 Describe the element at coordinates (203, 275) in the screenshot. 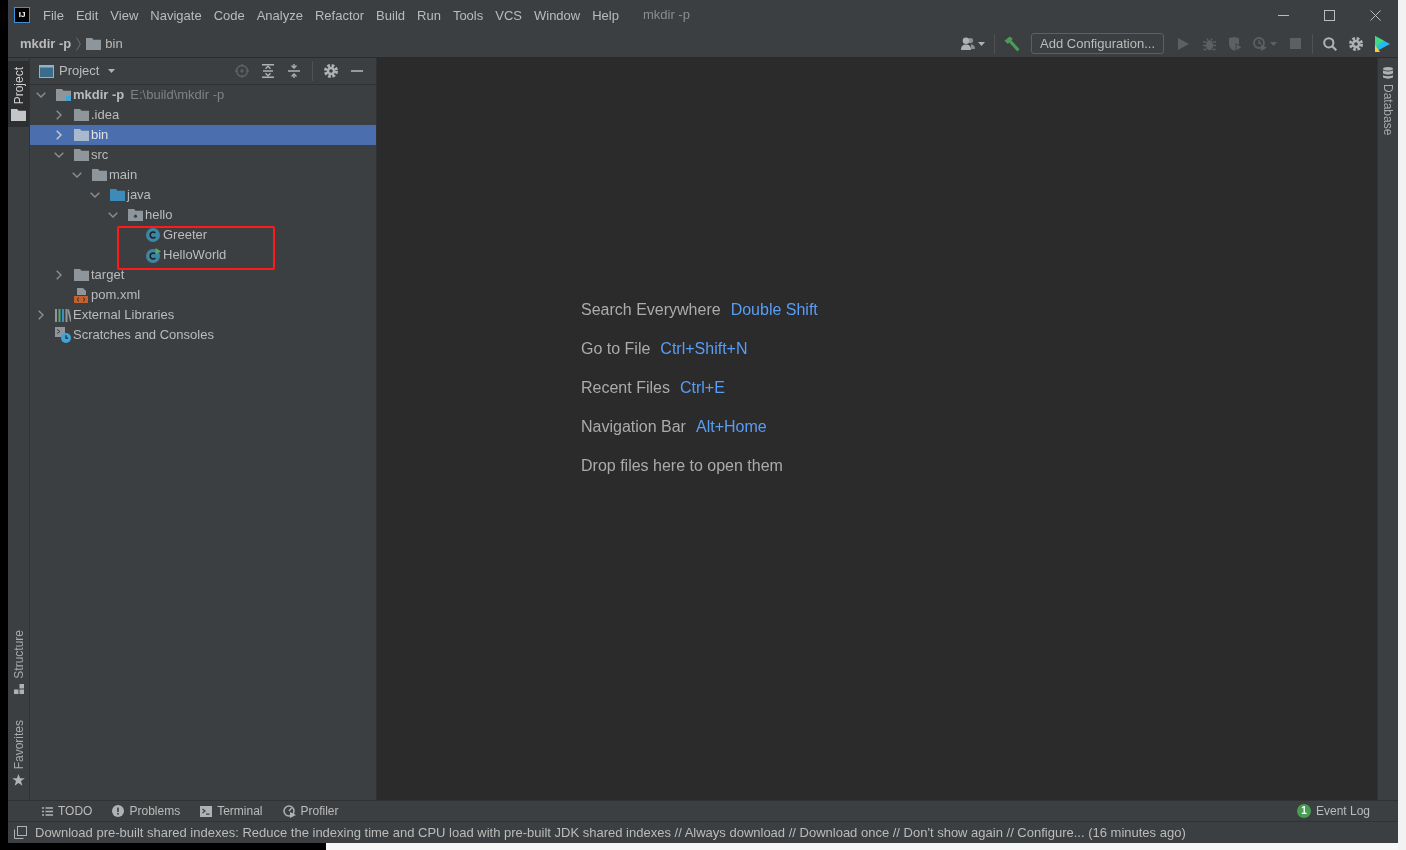

I see `tree-item: target` at that location.